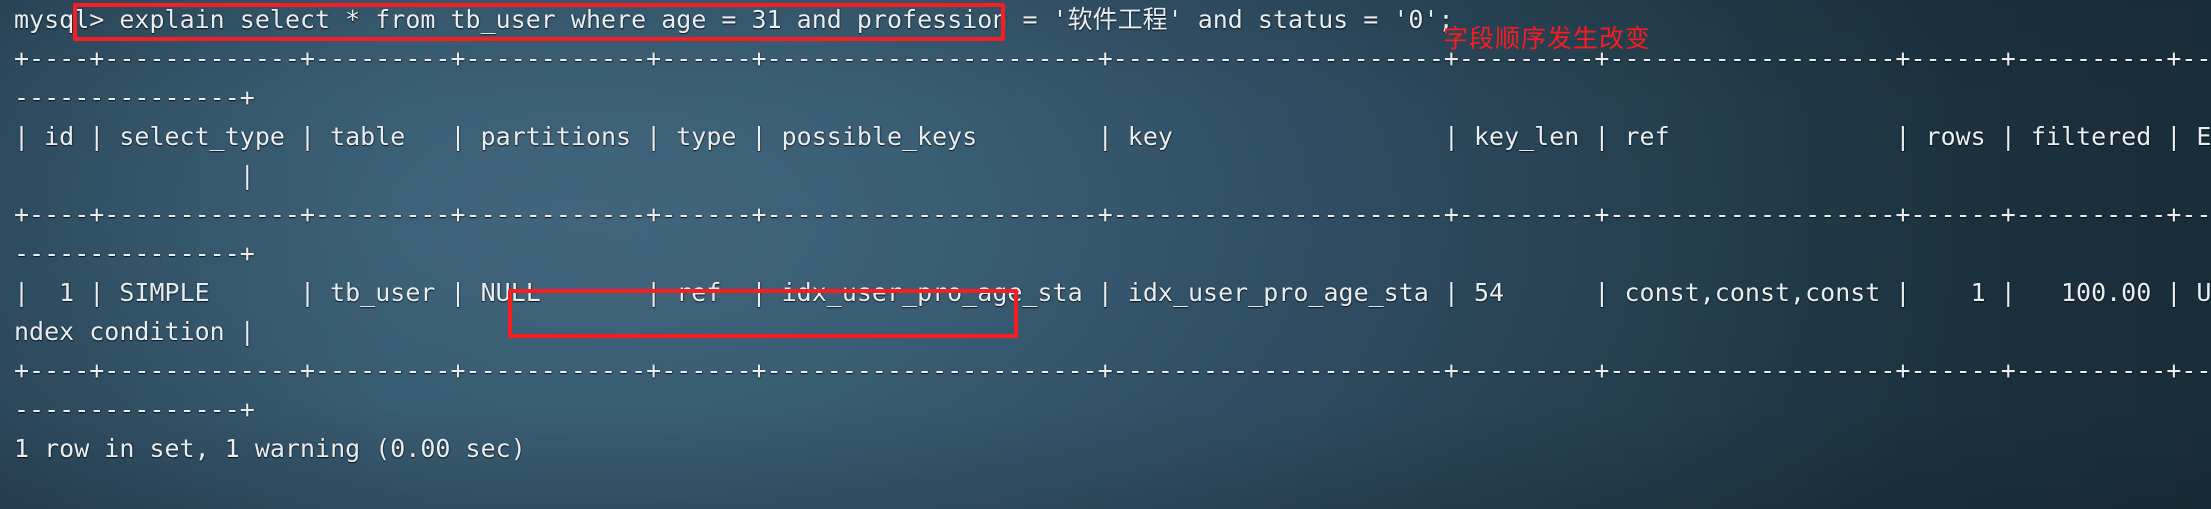 The width and height of the screenshot is (2211, 509). Describe the element at coordinates (134, 175) in the screenshot. I see `table-header-row-wrap: |` at that location.